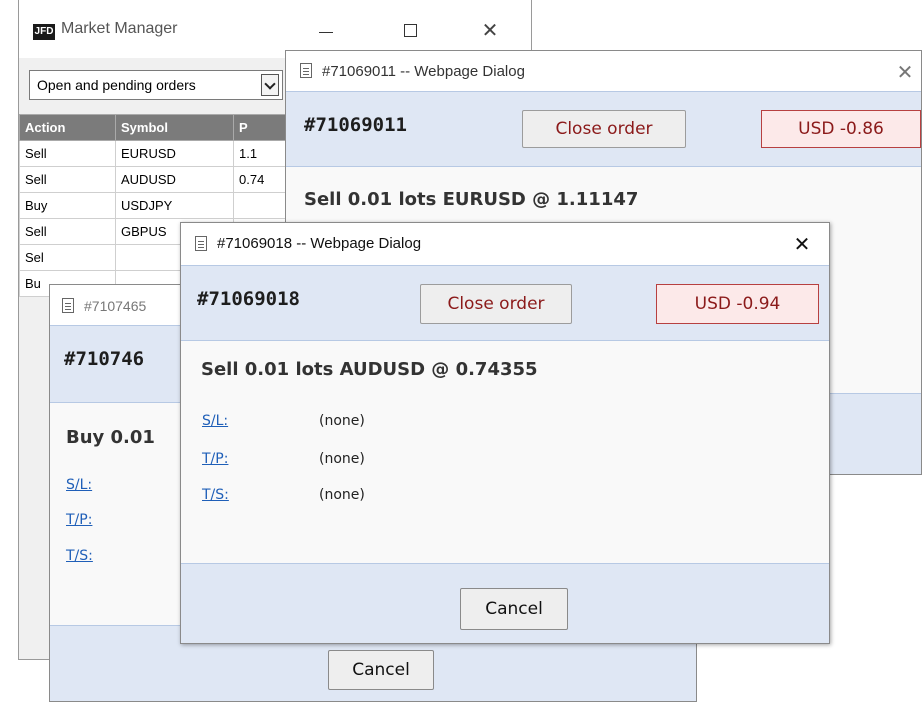 The width and height of the screenshot is (922, 702). I want to click on order-number: #71069018, so click(248, 299).